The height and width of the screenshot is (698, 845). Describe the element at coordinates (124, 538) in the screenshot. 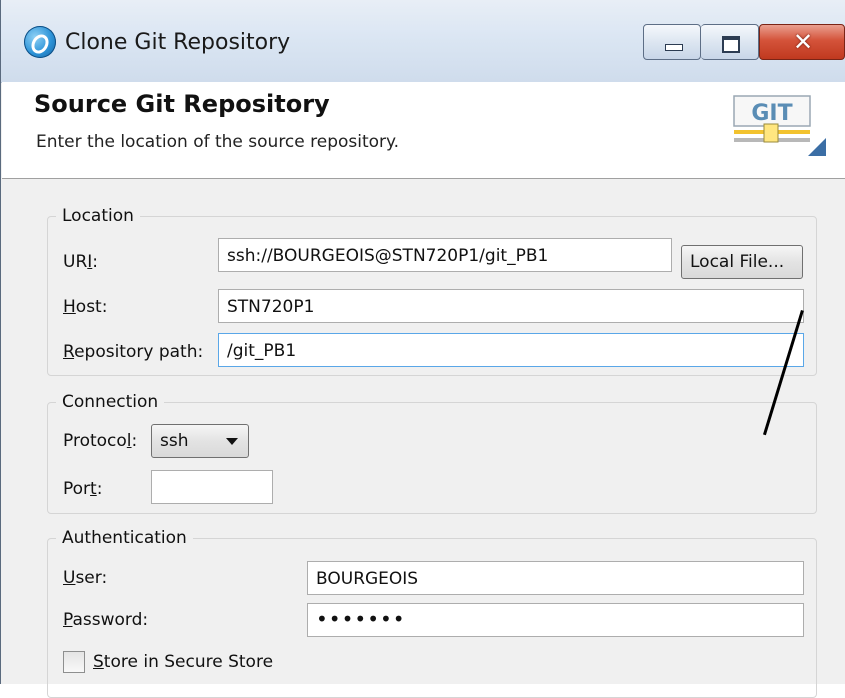

I see `authentication-legend: Authentication` at that location.